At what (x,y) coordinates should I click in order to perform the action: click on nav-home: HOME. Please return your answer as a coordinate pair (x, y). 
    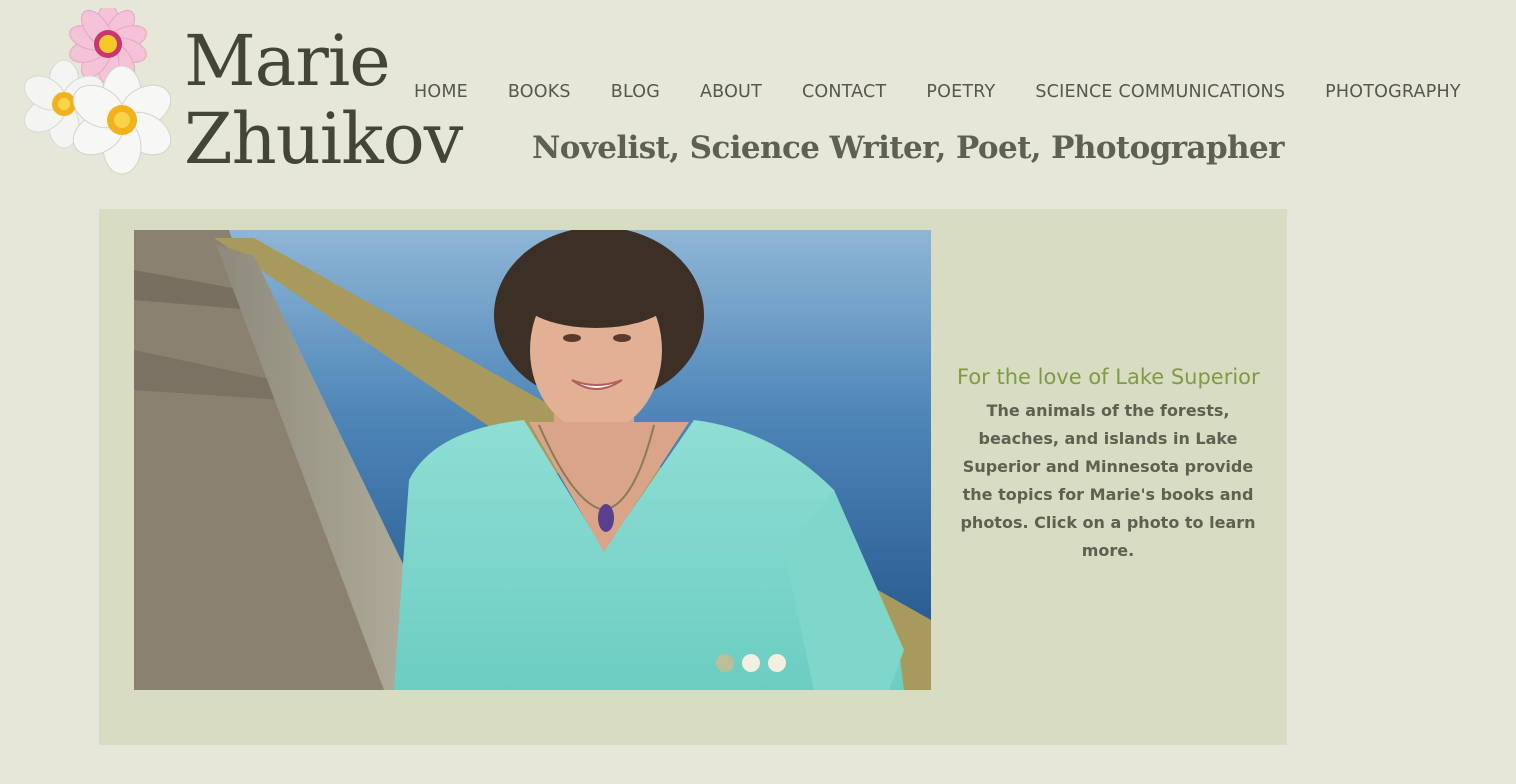
    Looking at the image, I should click on (441, 92).